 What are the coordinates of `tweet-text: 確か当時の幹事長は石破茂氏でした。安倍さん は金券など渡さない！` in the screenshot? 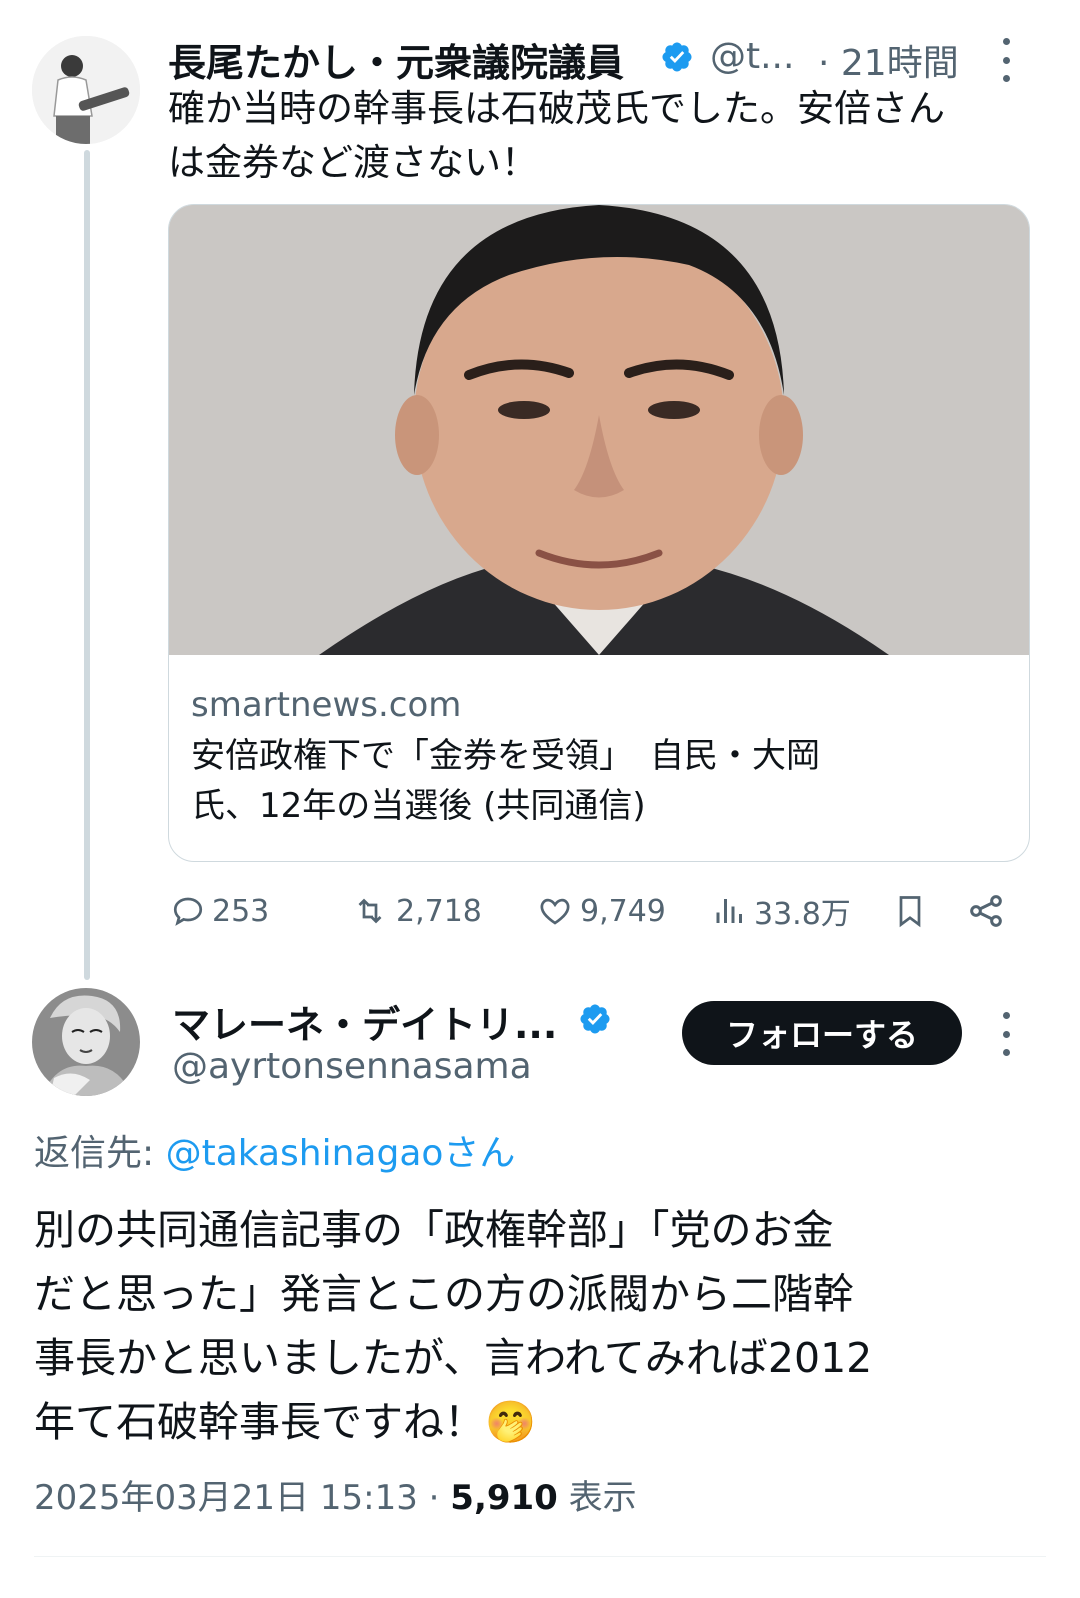 It's located at (608, 136).